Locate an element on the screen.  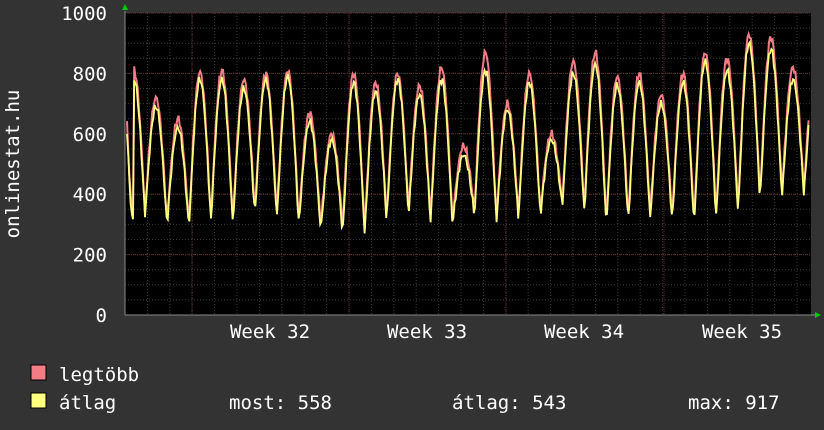
x-tick-label: Week 32 is located at coordinates (270, 332).